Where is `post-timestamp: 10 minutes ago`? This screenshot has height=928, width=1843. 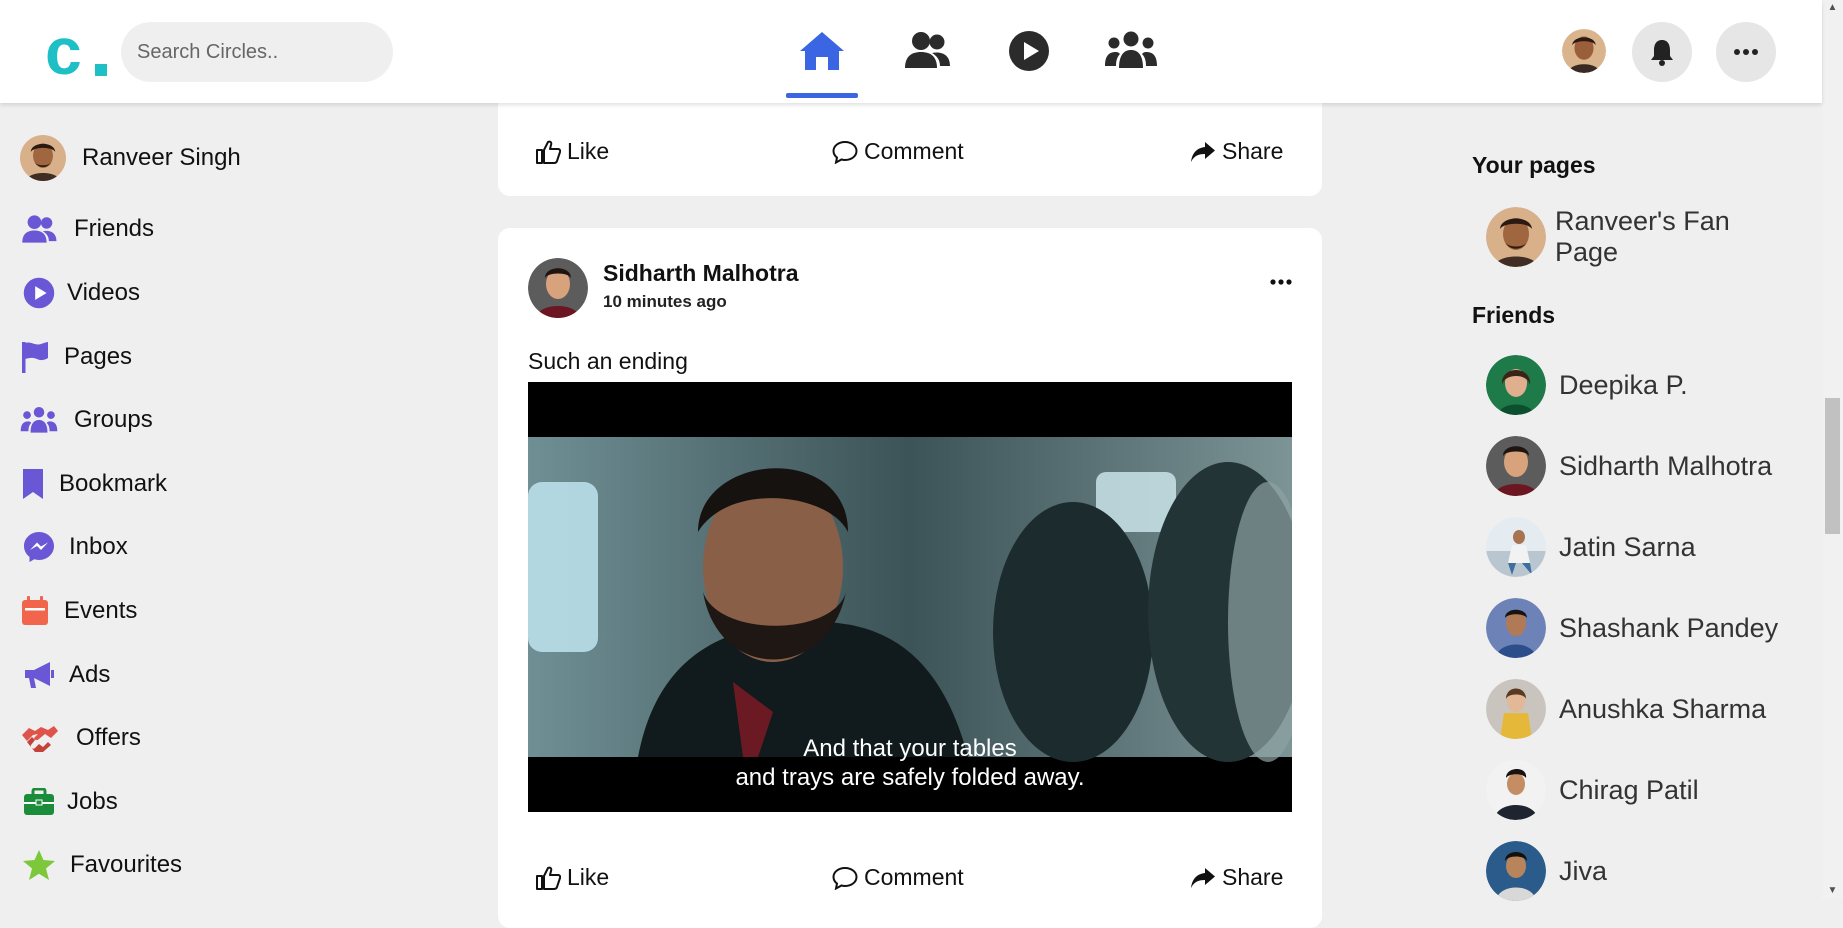
post-timestamp: 10 minutes ago is located at coordinates (665, 302).